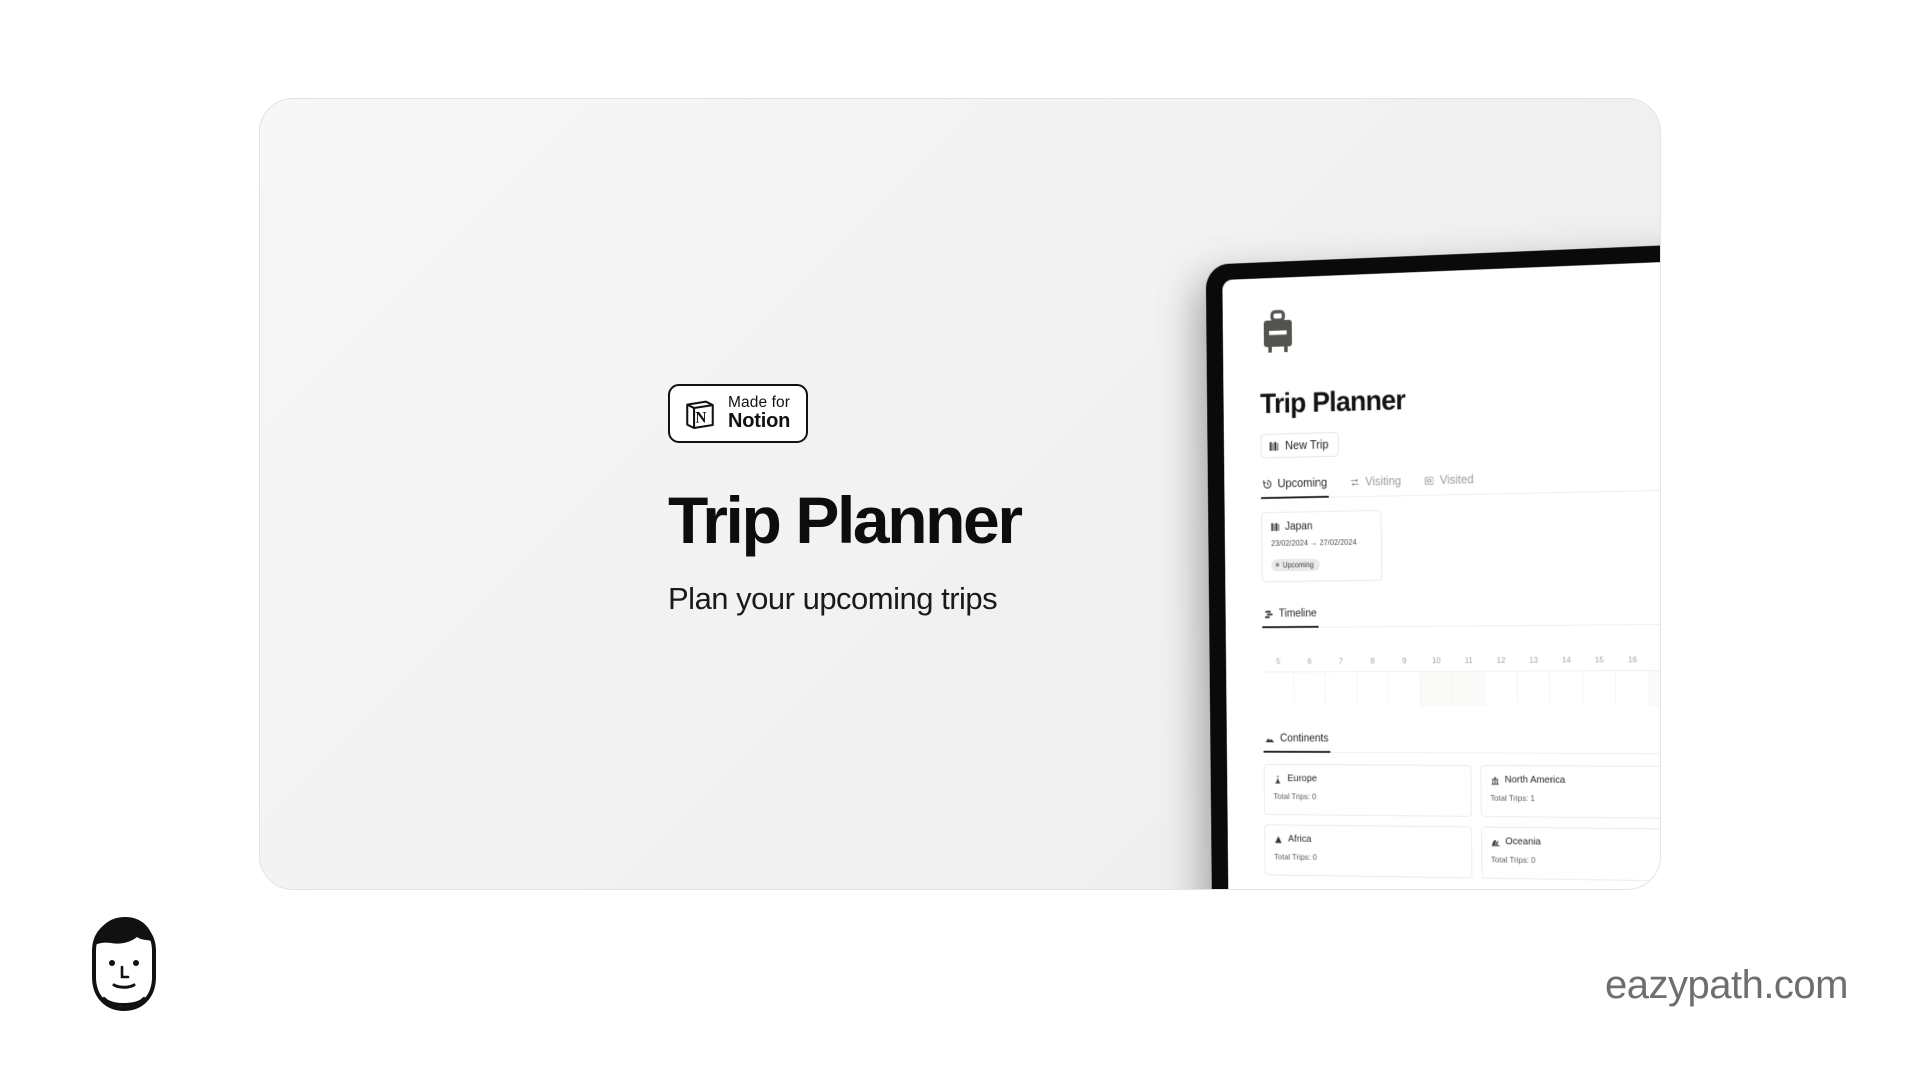 The height and width of the screenshot is (1080, 1920). I want to click on timeline-day: 17, so click(1654, 659).